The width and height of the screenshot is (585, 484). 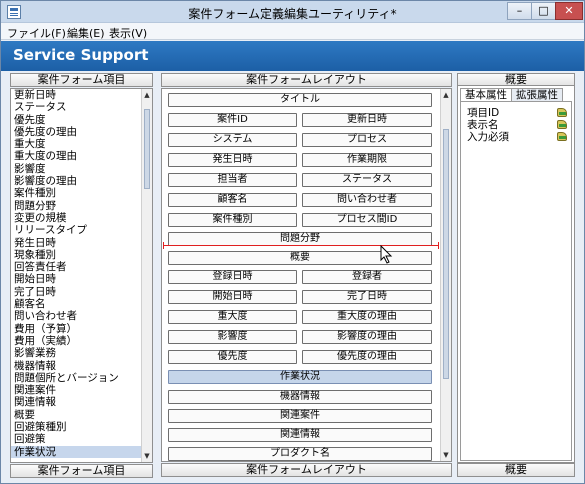 What do you see at coordinates (300, 454) in the screenshot?
I see `layout-field-product-name: プロダクト名` at bounding box center [300, 454].